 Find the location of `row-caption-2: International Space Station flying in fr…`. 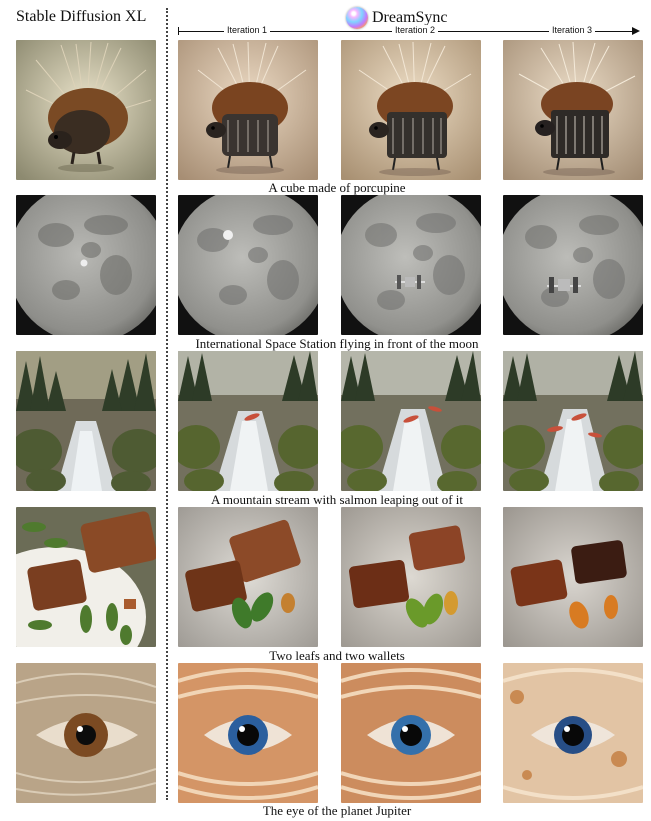

row-caption-2: International Space Station flying in fr… is located at coordinates (337, 343).